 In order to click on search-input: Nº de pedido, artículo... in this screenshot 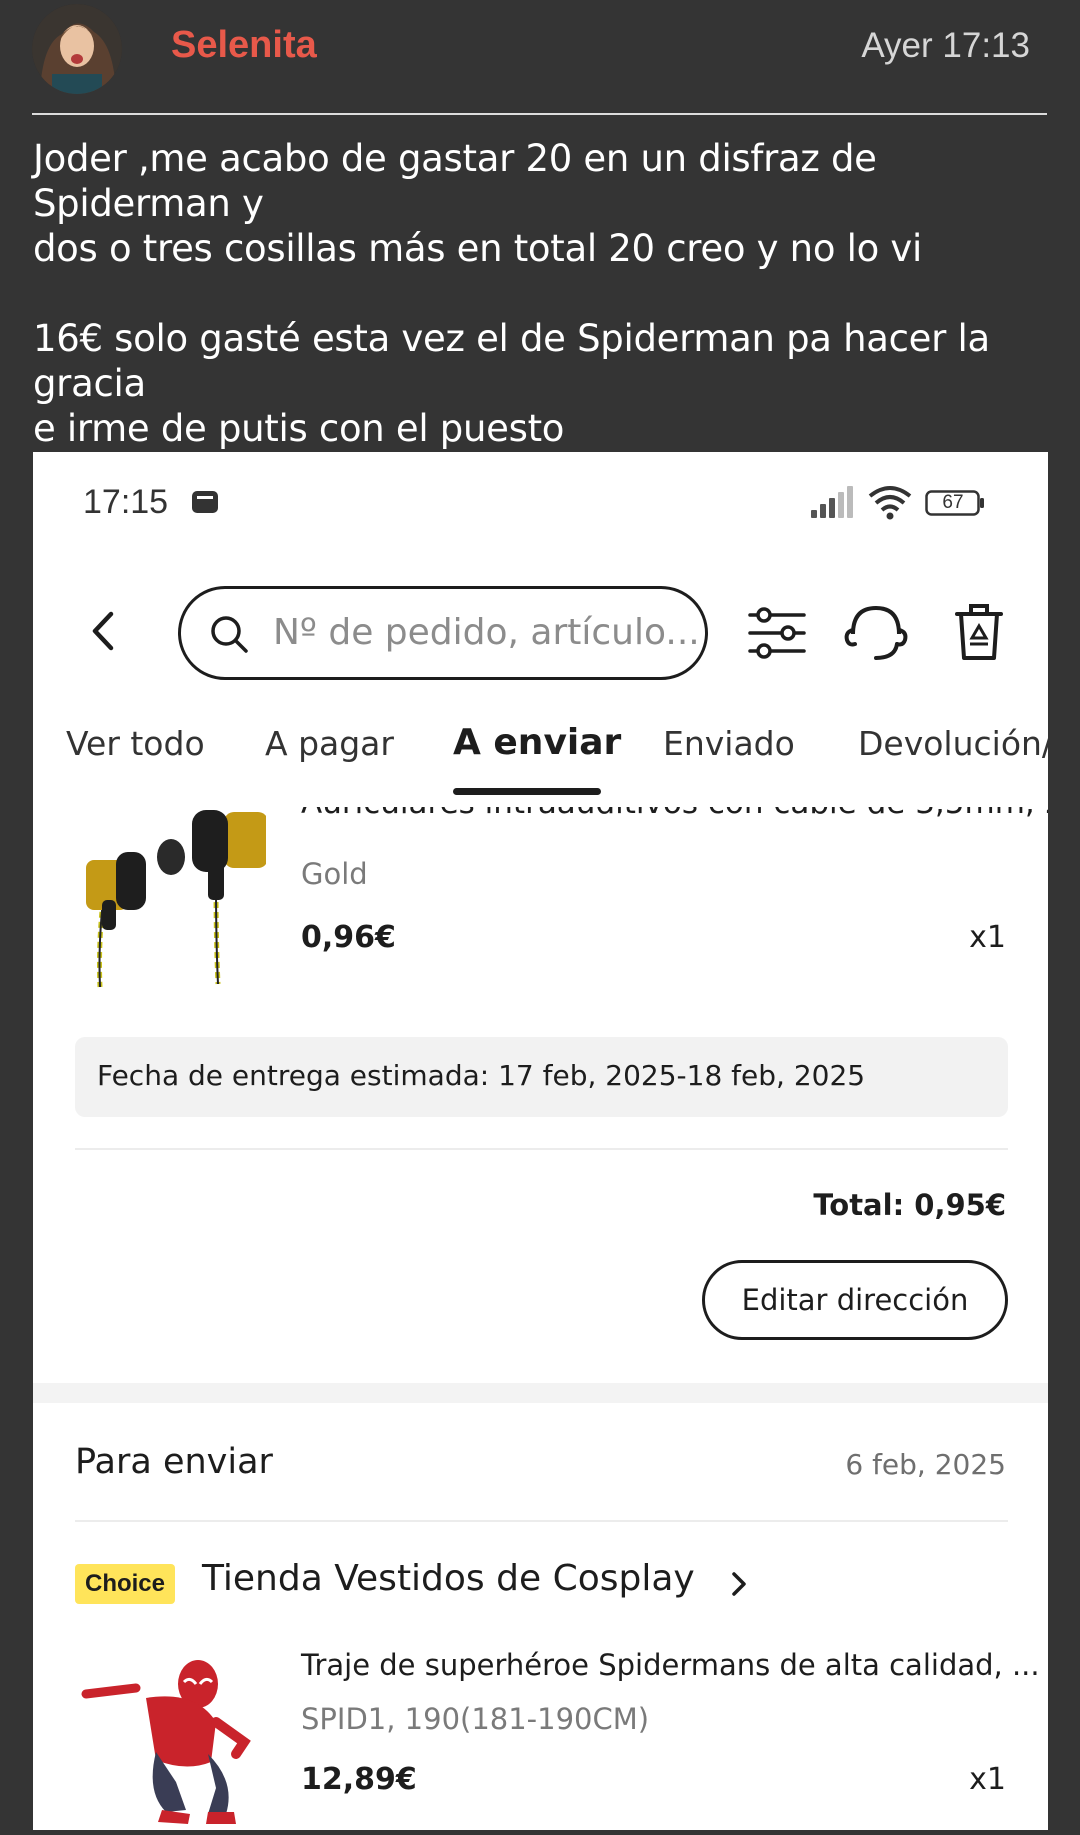, I will do `click(443, 633)`.